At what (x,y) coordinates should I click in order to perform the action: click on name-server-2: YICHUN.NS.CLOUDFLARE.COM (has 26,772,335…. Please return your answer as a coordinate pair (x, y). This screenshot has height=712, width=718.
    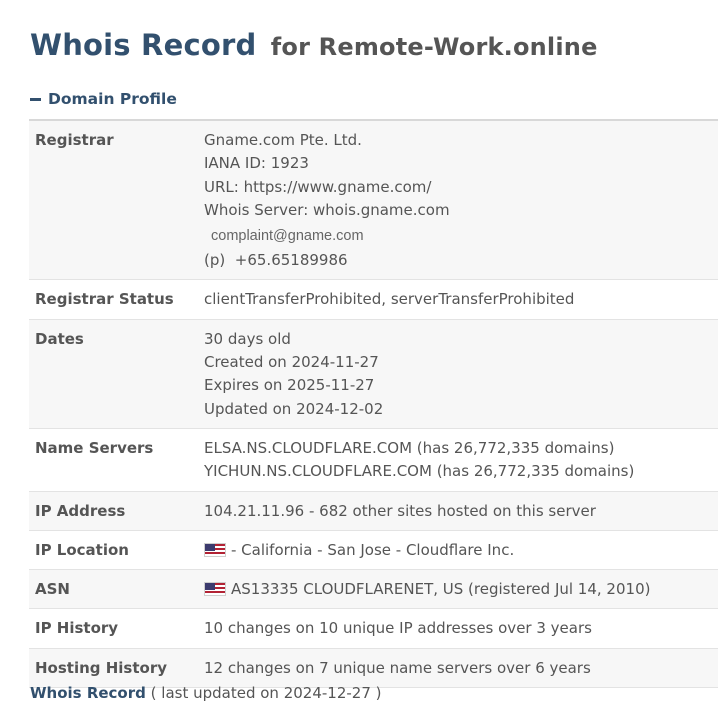
    Looking at the image, I should click on (419, 471).